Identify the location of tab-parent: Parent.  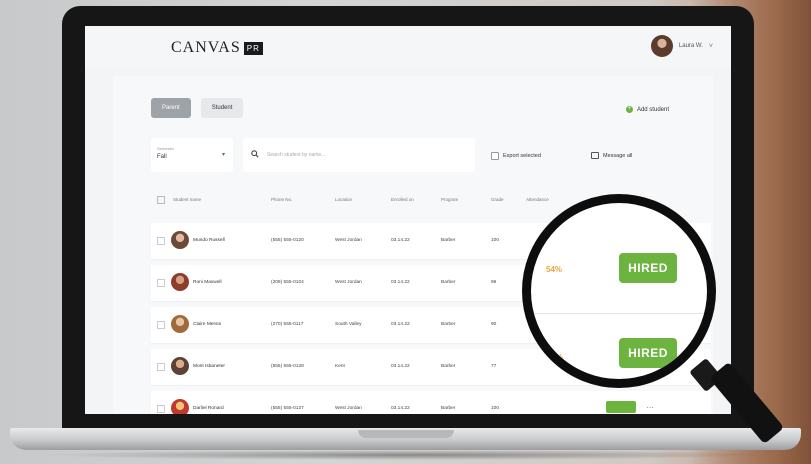
(171, 108).